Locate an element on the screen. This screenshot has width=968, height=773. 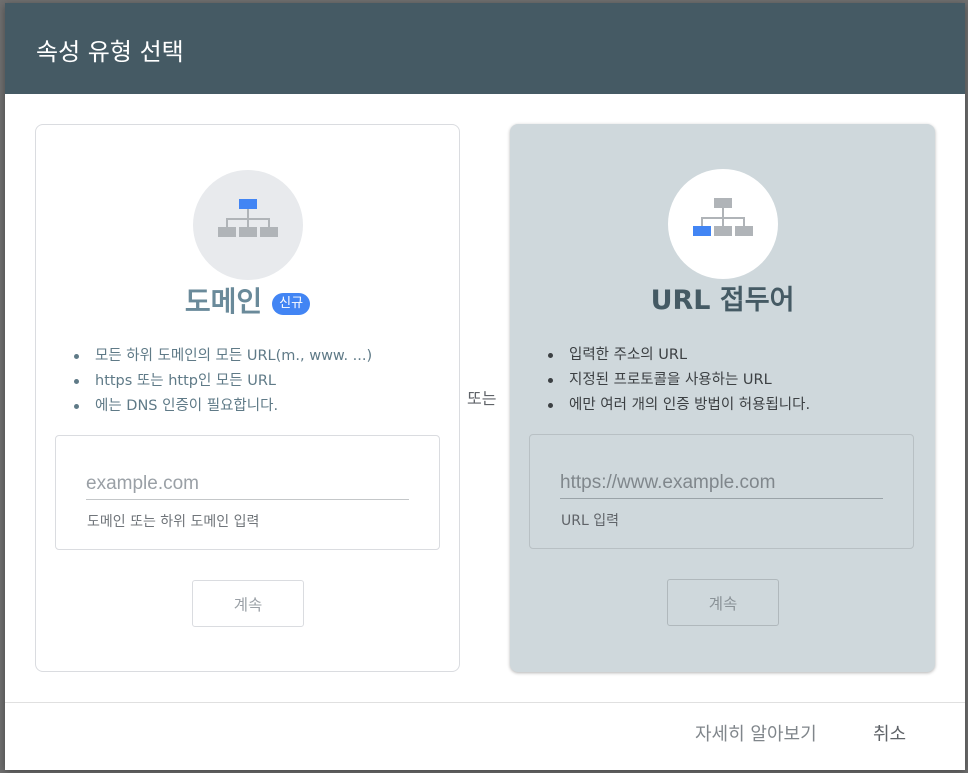
list-item: 에만 여러 개의 인증 방법이 허용됩니다. is located at coordinates (678, 405).